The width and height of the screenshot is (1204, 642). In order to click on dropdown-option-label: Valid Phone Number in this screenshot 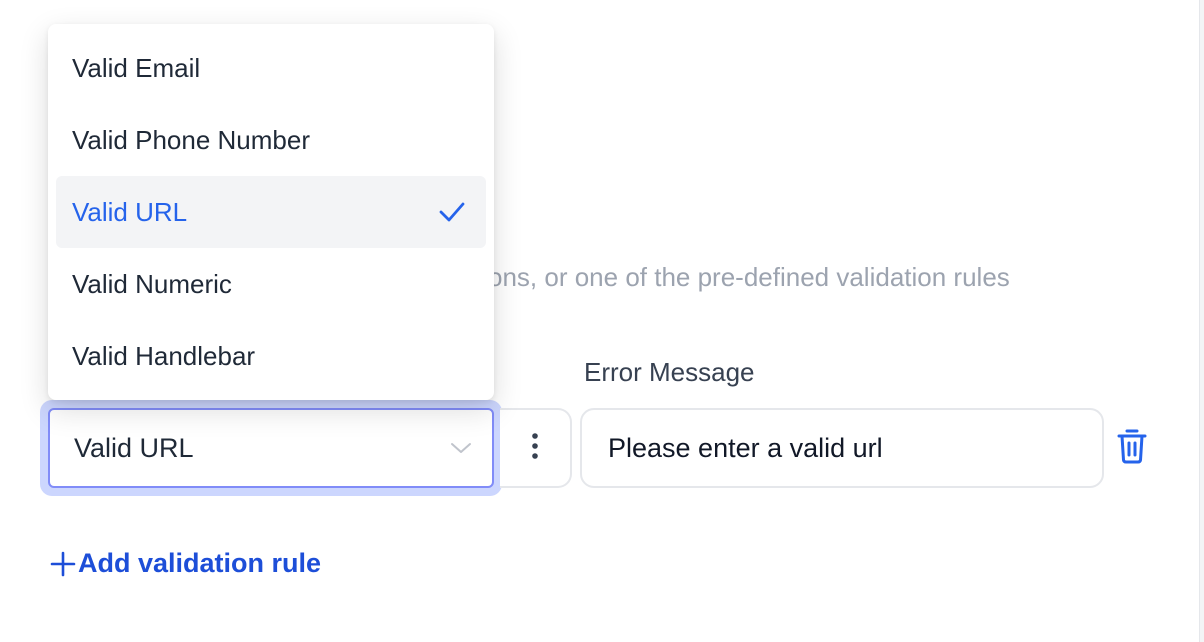, I will do `click(191, 139)`.